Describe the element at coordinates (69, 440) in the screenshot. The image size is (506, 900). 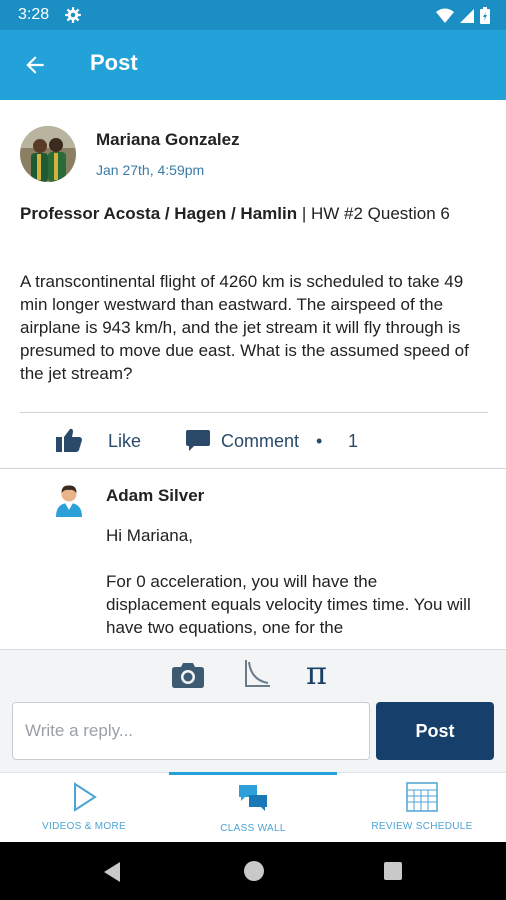
I see `thumbs-up-icon` at that location.